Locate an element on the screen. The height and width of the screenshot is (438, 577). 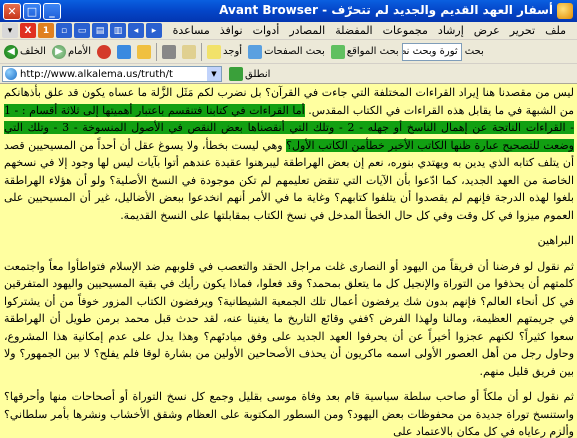
maximize-button: □ is located at coordinates (32, 11).